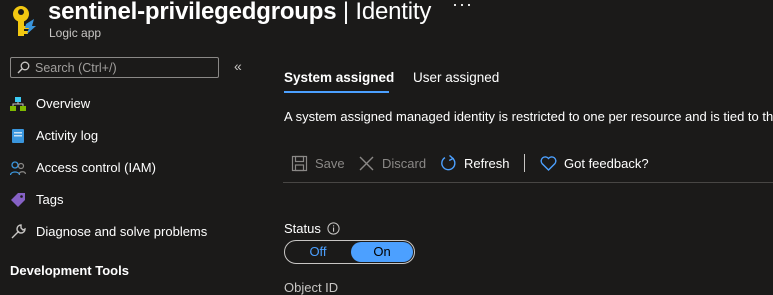  What do you see at coordinates (524, 163) in the screenshot?
I see `toolbar-divider` at bounding box center [524, 163].